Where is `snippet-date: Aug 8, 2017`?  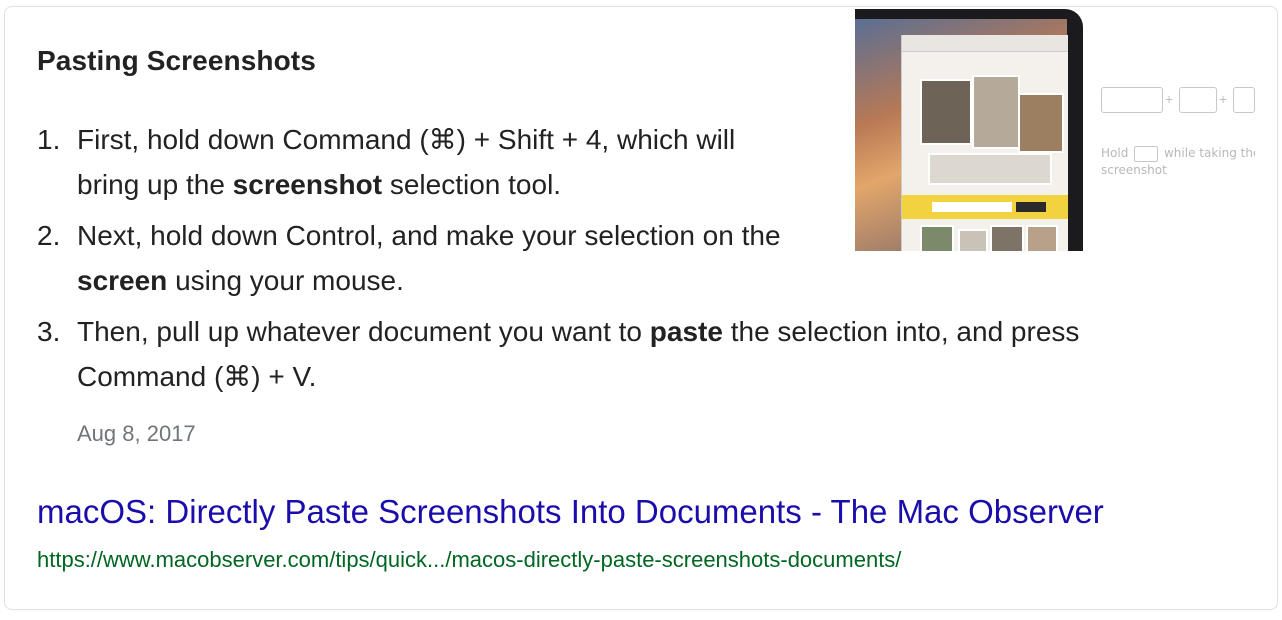 snippet-date: Aug 8, 2017 is located at coordinates (136, 433).